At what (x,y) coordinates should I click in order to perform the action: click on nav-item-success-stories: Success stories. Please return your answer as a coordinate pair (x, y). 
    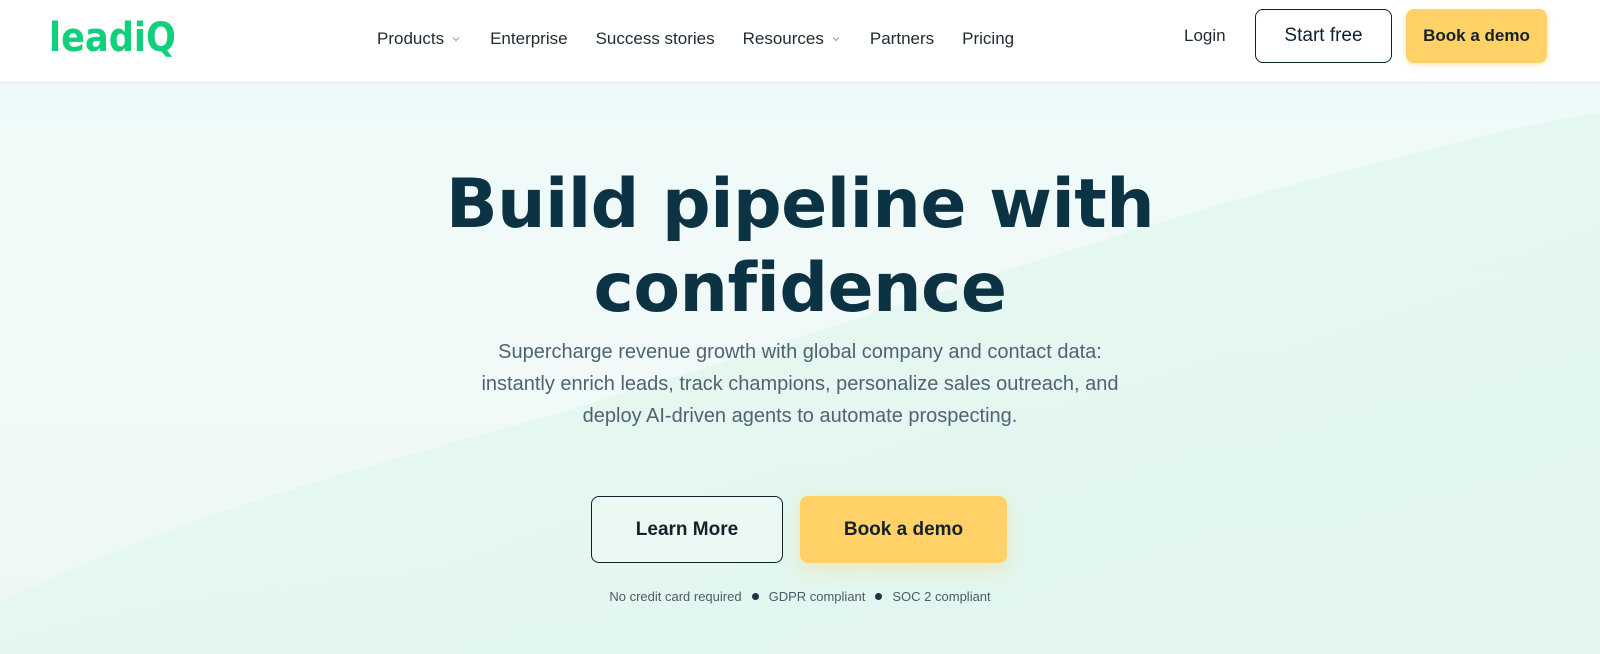
    Looking at the image, I should click on (655, 39).